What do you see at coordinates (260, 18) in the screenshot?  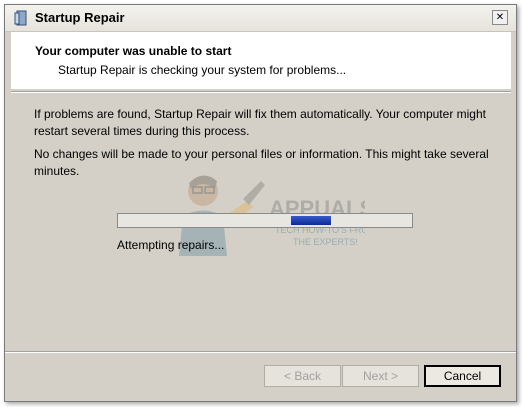 I see `title-bar: Startup Repair ✕` at bounding box center [260, 18].